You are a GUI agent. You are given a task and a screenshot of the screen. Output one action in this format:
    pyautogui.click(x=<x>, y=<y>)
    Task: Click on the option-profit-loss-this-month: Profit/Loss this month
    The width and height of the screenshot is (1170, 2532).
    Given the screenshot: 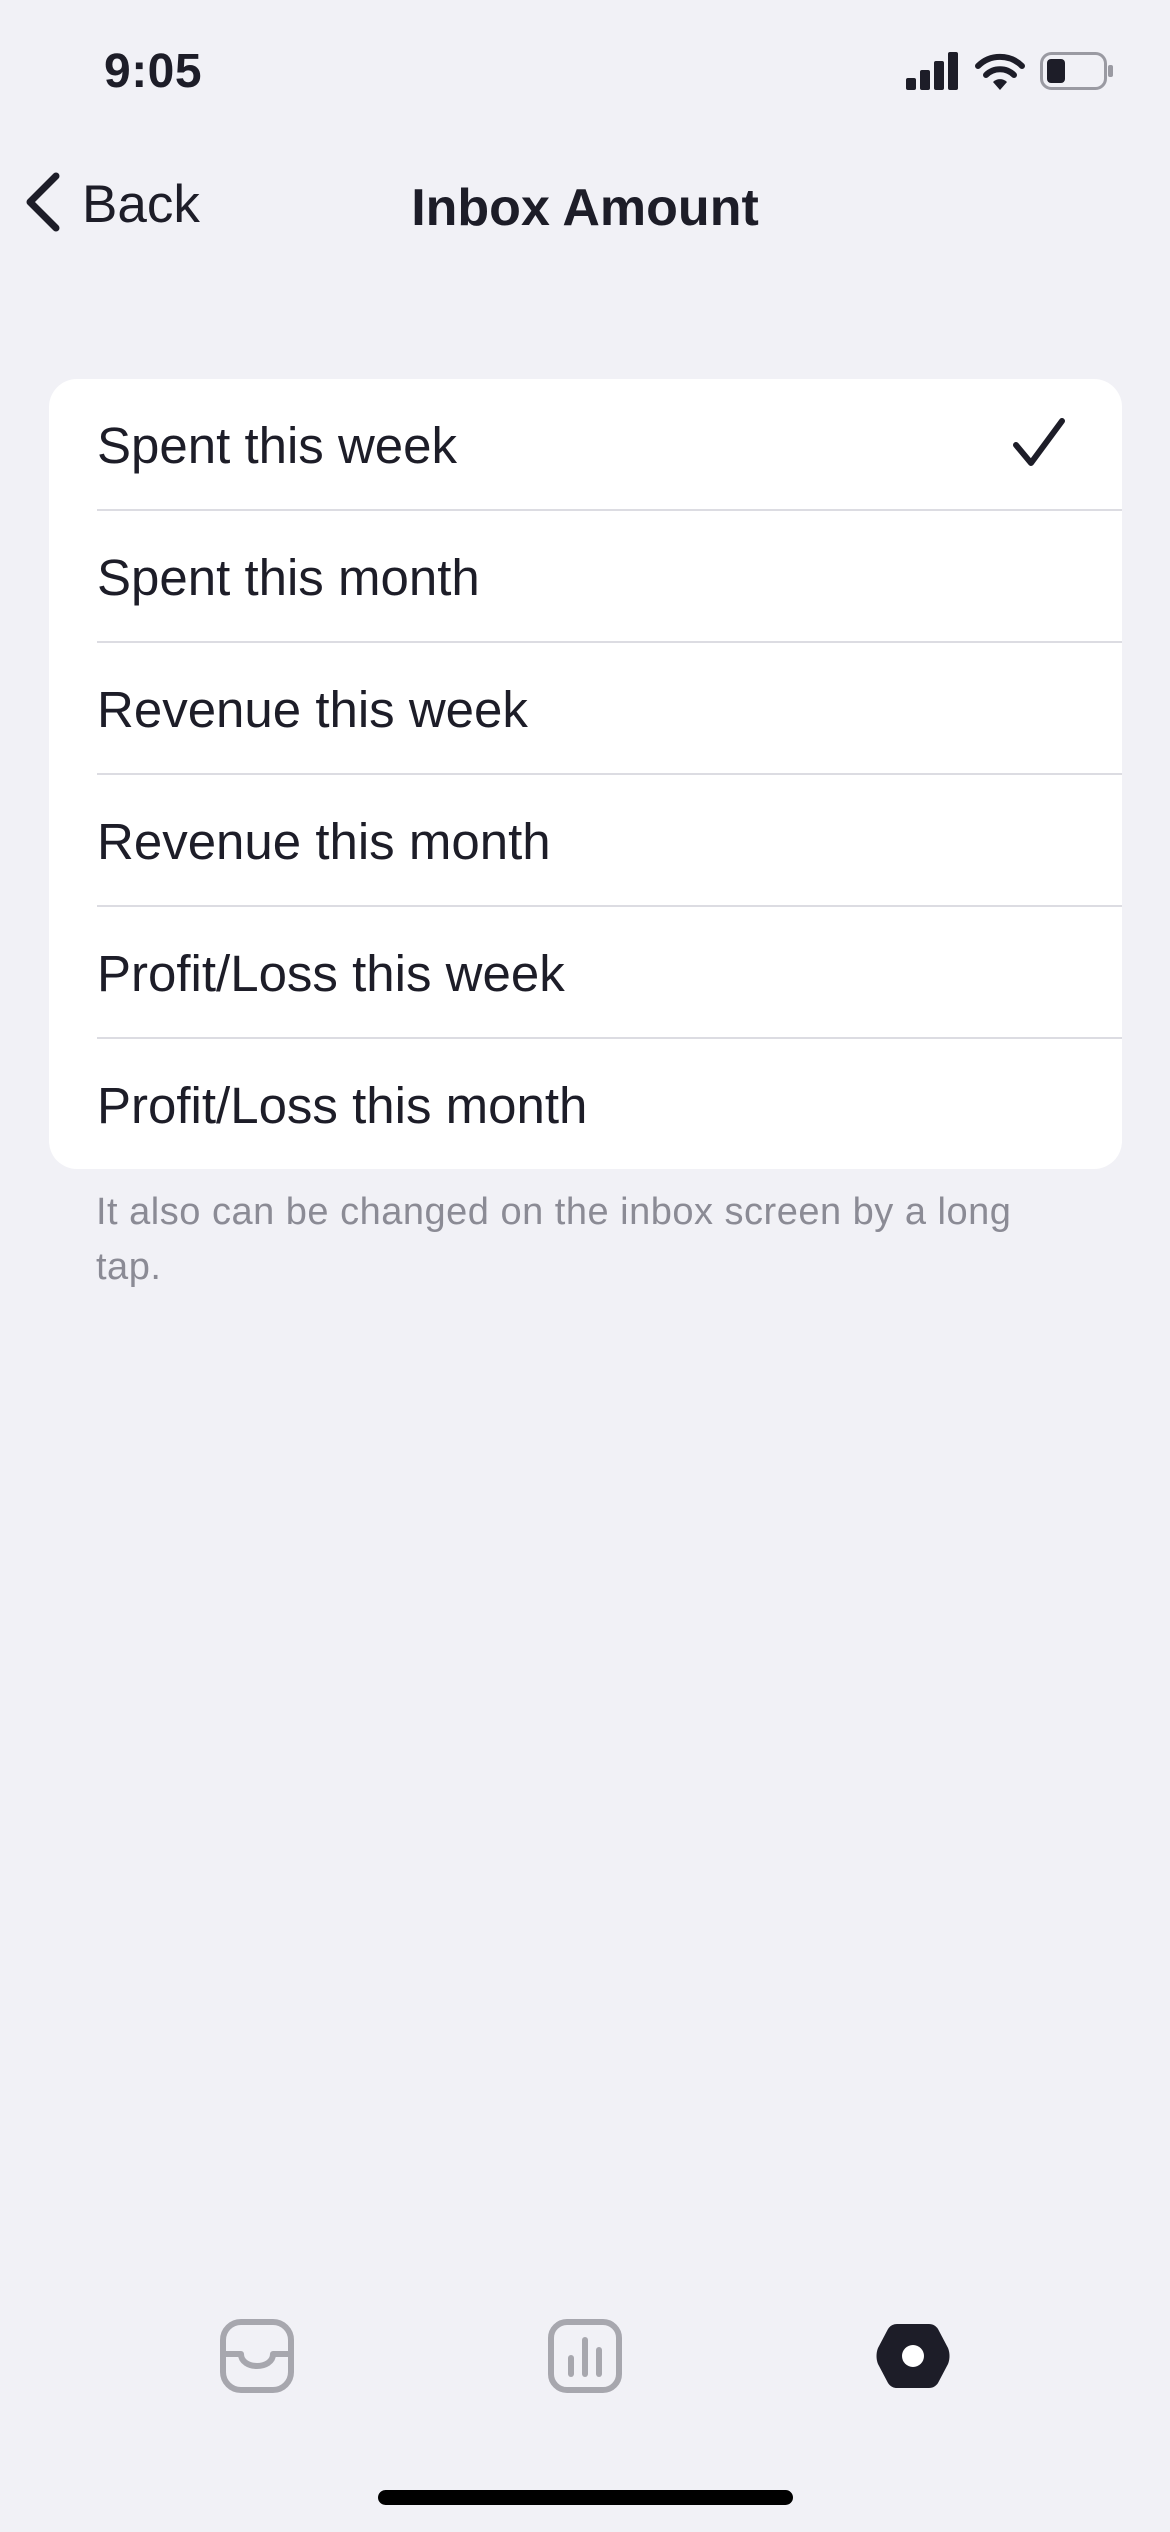 What is the action you would take?
    pyautogui.click(x=585, y=1104)
    